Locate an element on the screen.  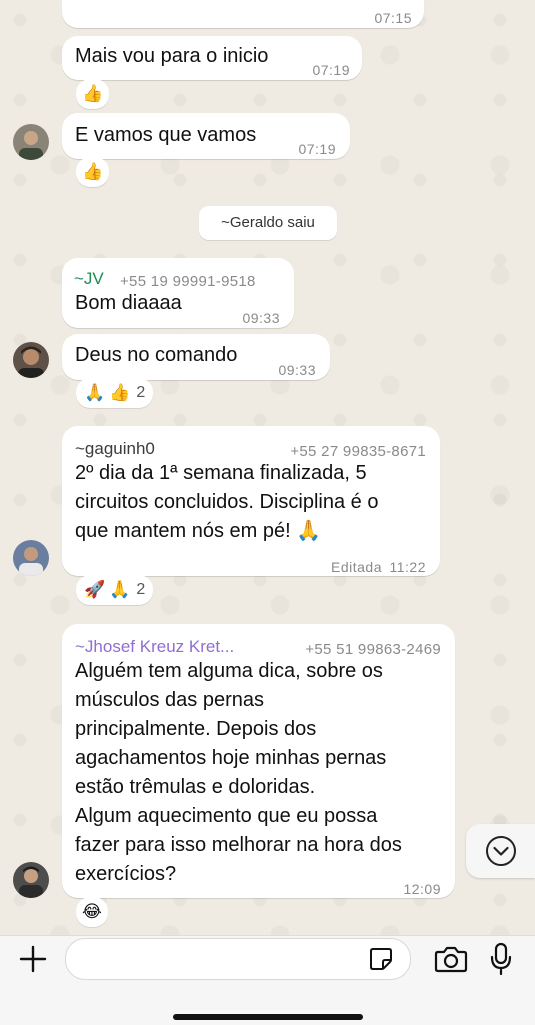
camera-button is located at coordinates (451, 959).